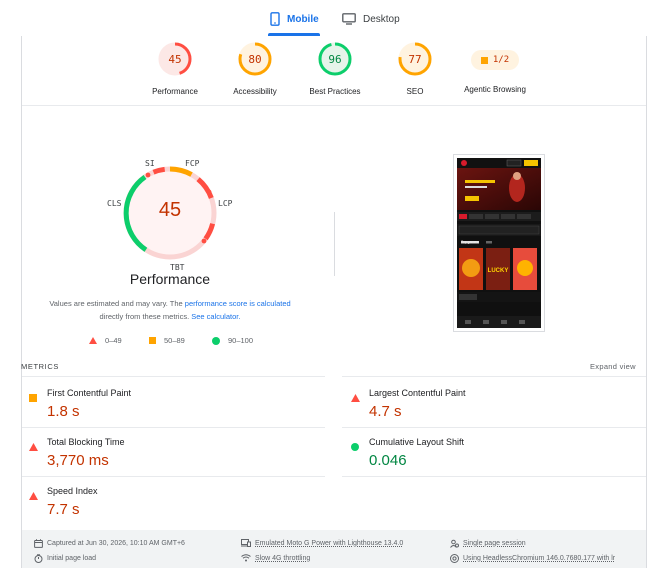  I want to click on metric-name: Largest Contentful Paint, so click(417, 393).